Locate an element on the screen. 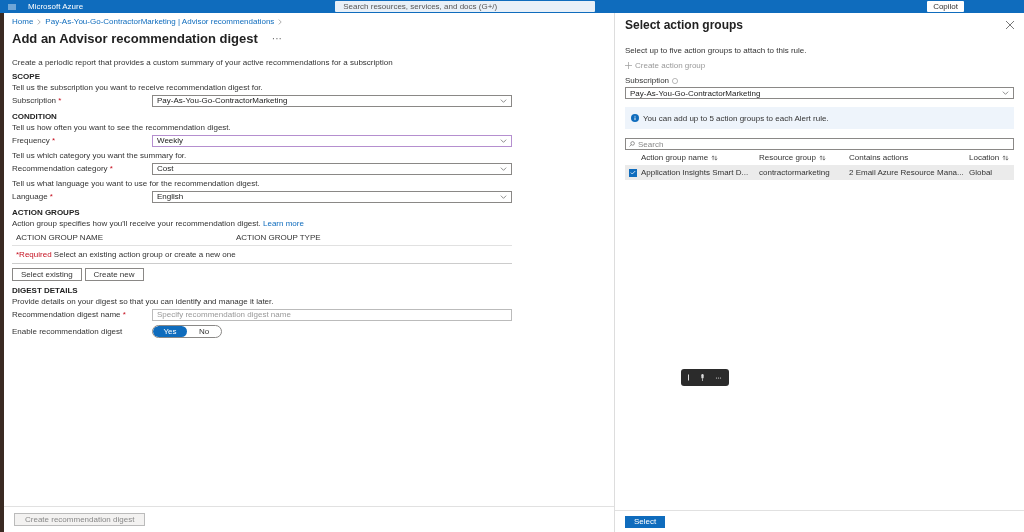 Image resolution: width=1024 pixels, height=532 pixels. input-field: Specify recommendation digest name is located at coordinates (332, 314).